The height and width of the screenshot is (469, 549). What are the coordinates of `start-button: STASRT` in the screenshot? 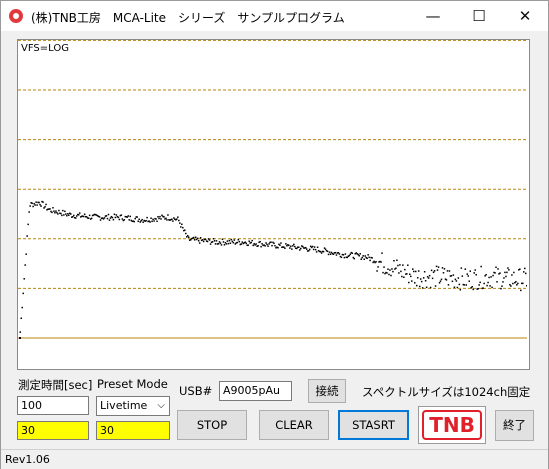 It's located at (373, 425).